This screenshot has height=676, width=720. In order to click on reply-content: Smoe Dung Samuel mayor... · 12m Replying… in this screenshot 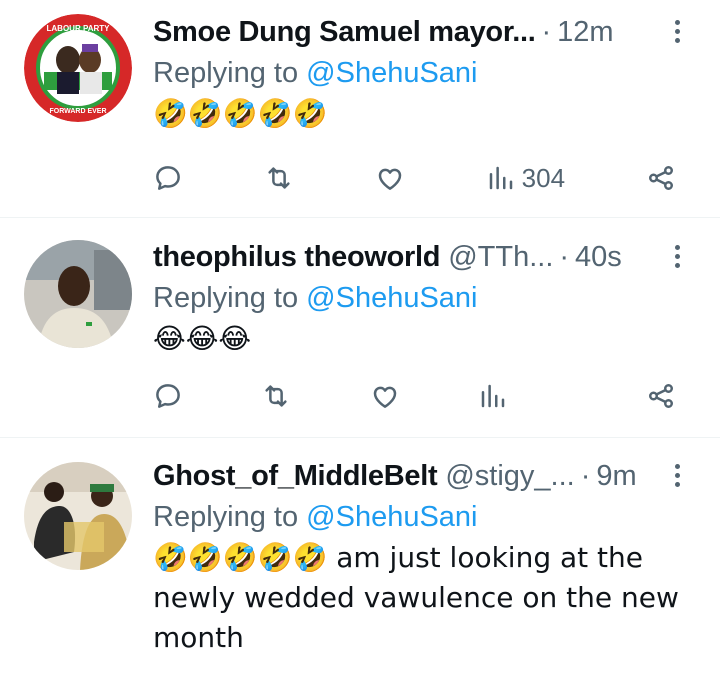, I will do `click(422, 74)`.